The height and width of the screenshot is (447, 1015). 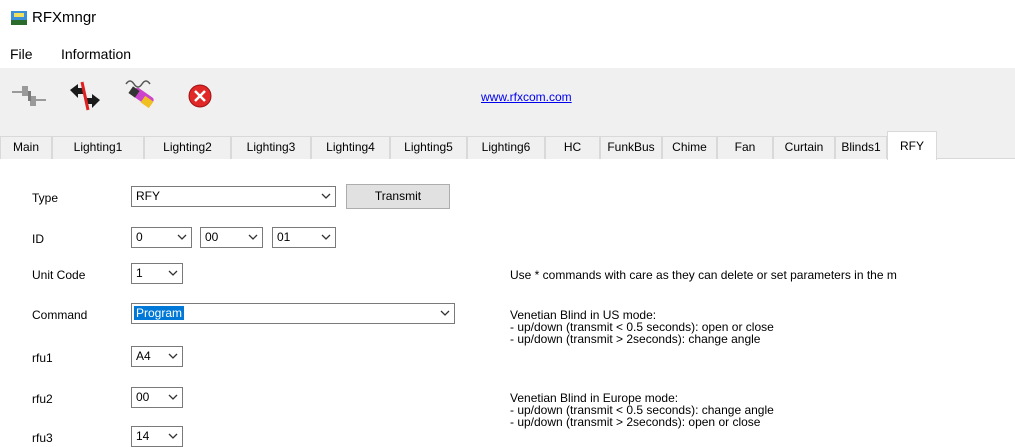 I want to click on window-title: RFXmngr, so click(x=64, y=17).